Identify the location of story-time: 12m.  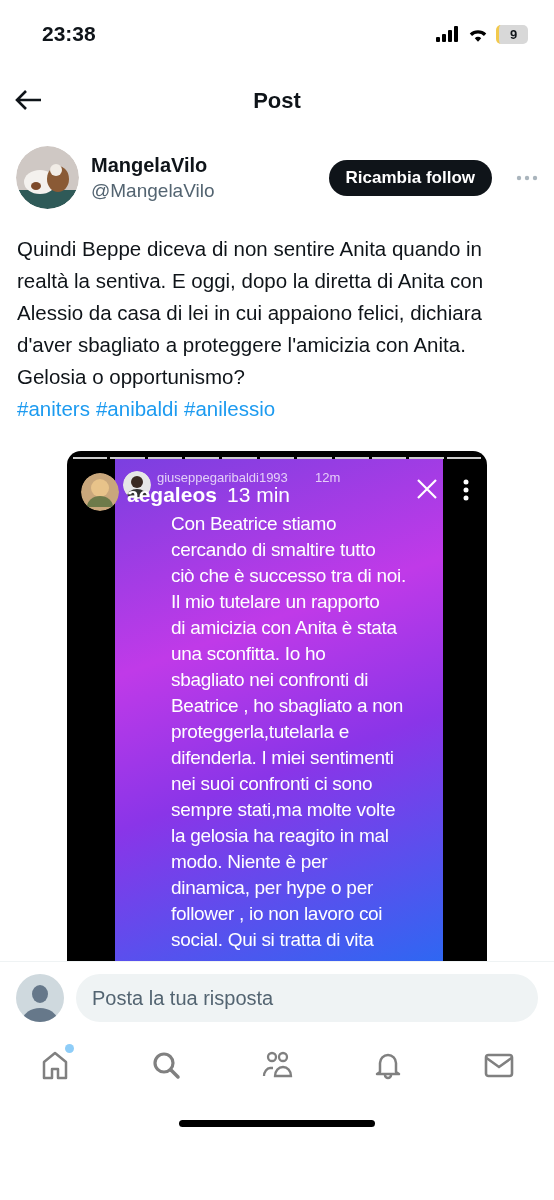
(328, 477).